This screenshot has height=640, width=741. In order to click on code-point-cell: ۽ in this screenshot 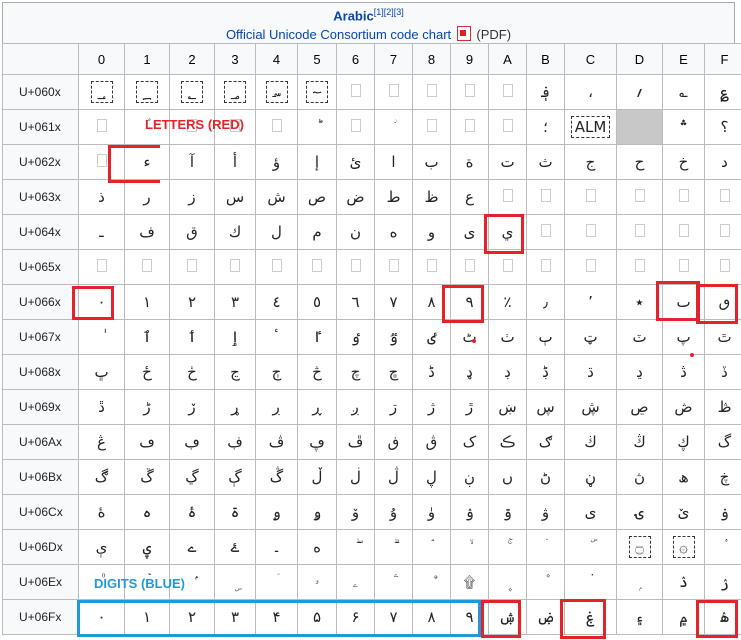, I will do `click(639, 617)`.